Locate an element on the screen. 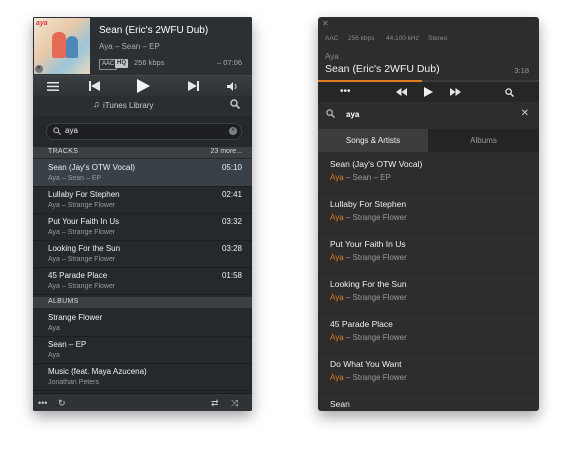  albums-section-header: ALBUMS is located at coordinates (142, 302).